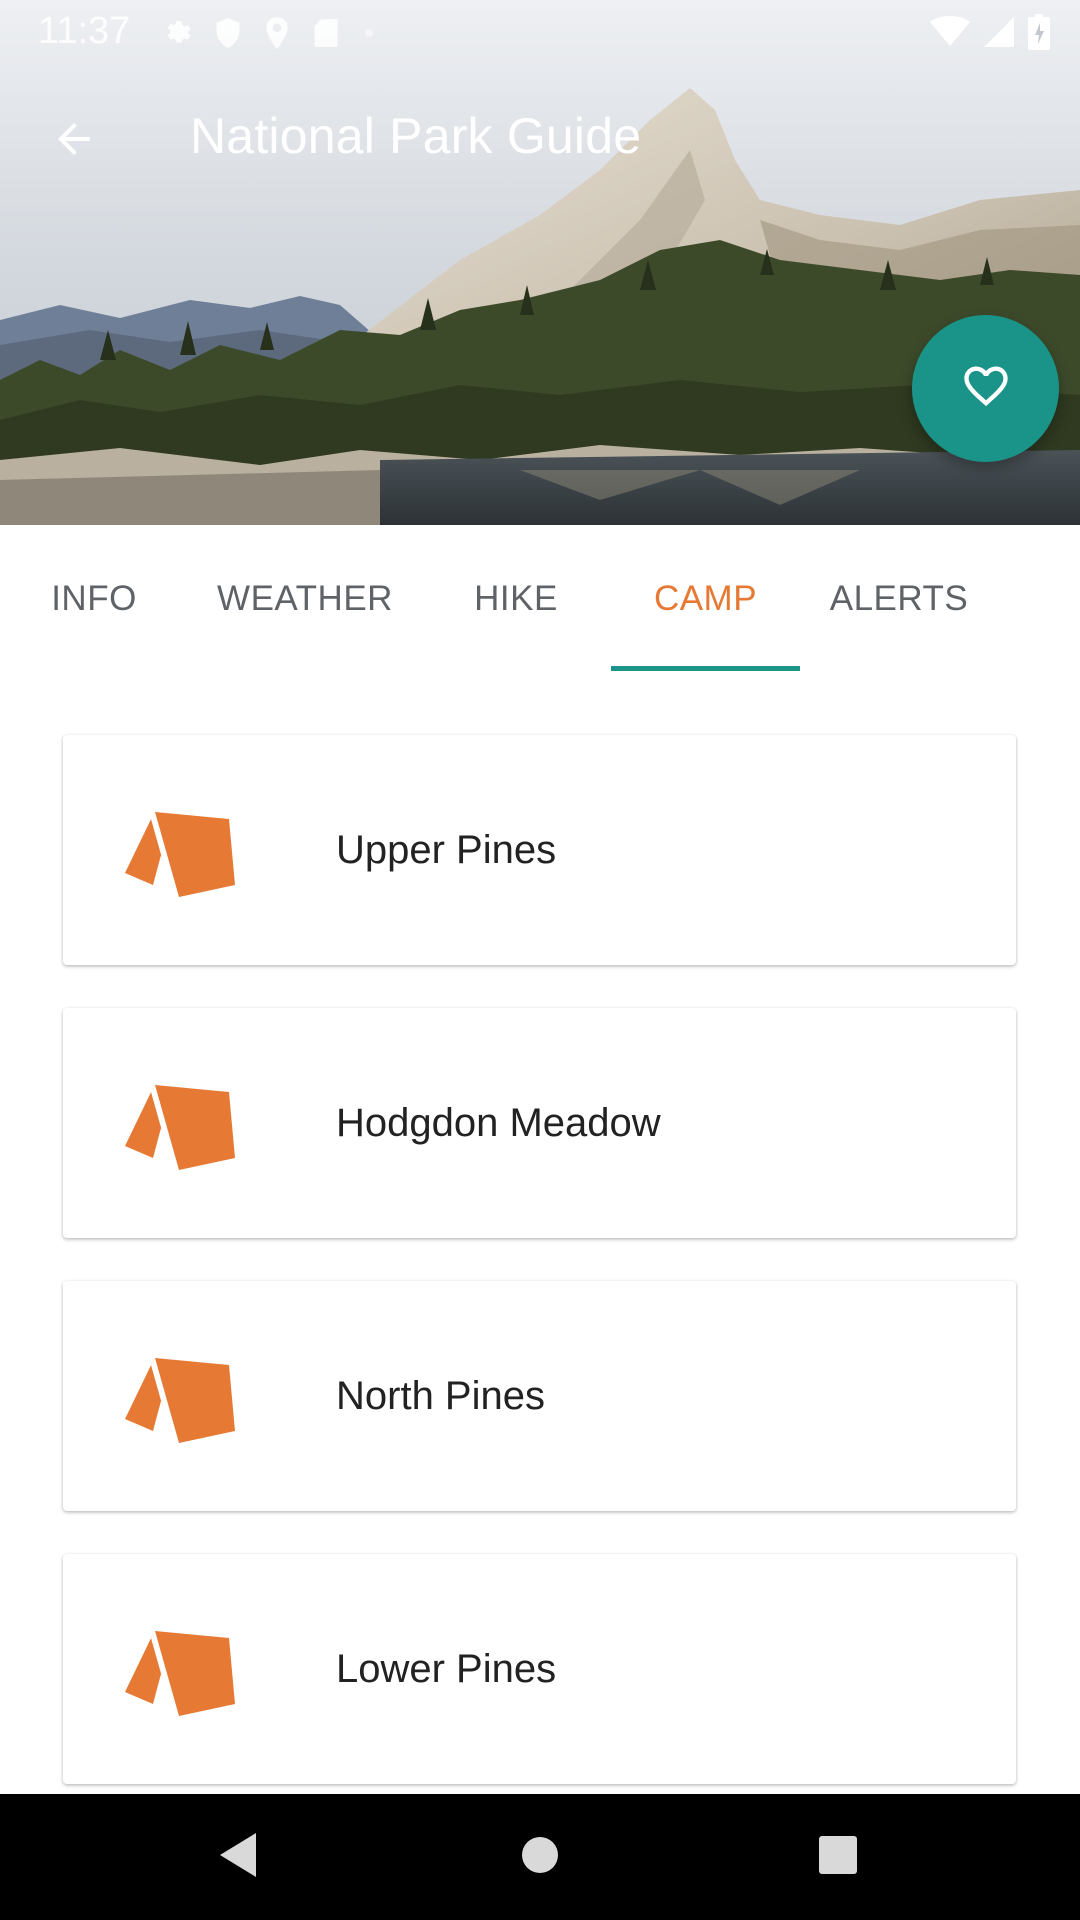 The width and height of the screenshot is (1080, 1920). I want to click on app-title: National Park Guide, so click(416, 136).